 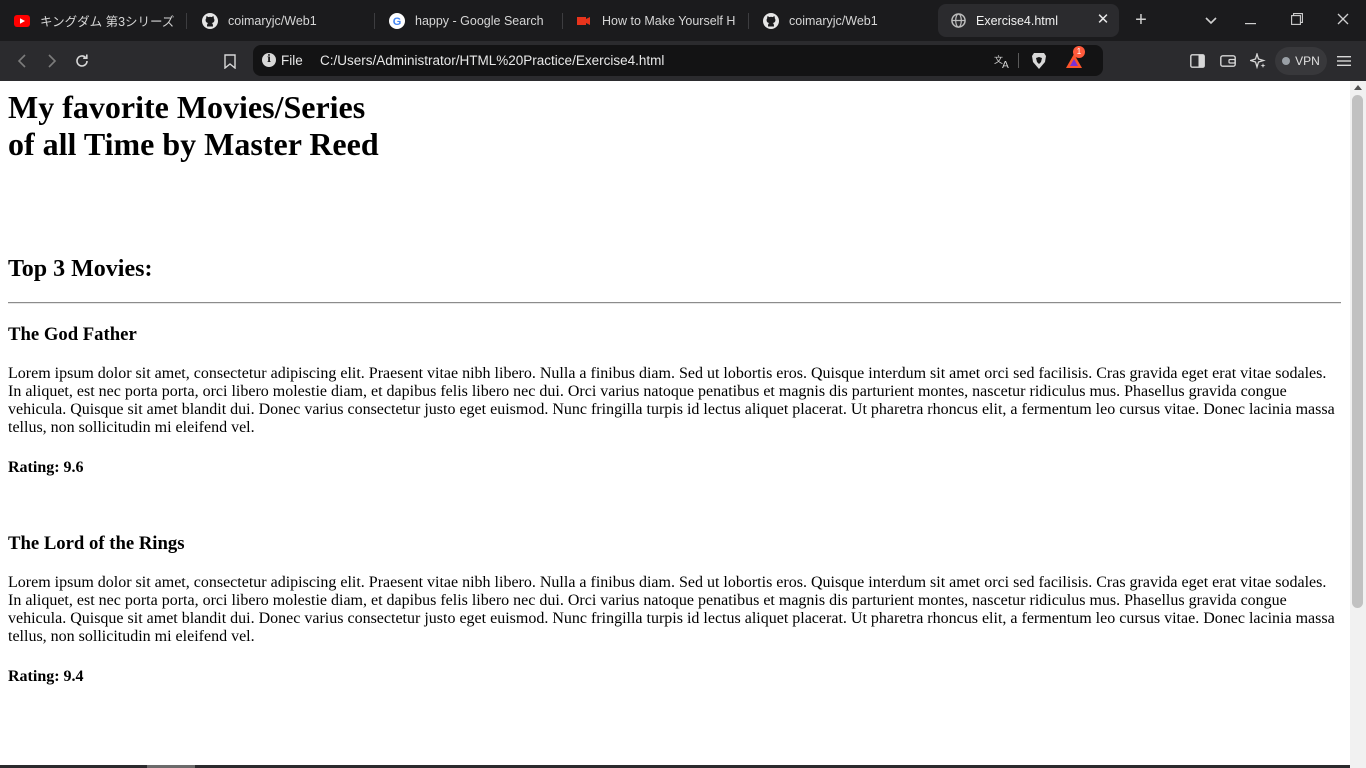 I want to click on close-icon, so click(x=1343, y=19).